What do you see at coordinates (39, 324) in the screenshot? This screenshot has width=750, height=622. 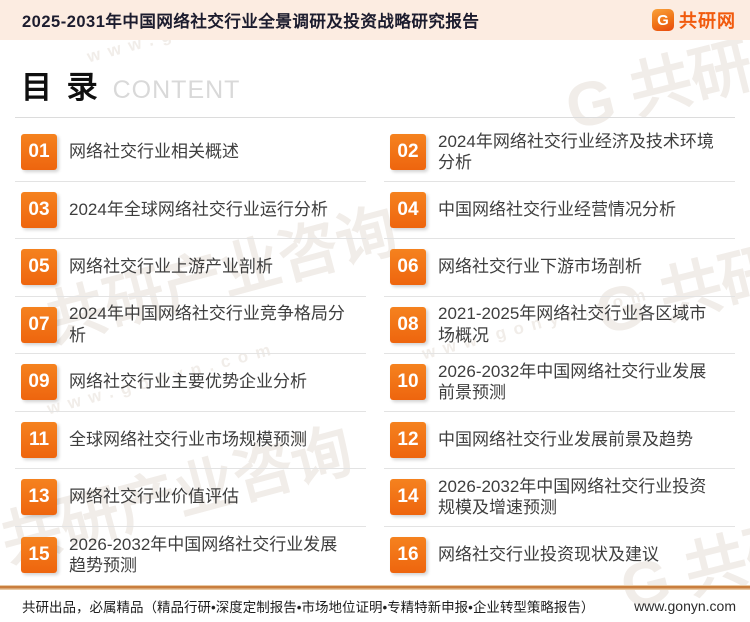 I see `toc-item-number: 07` at bounding box center [39, 324].